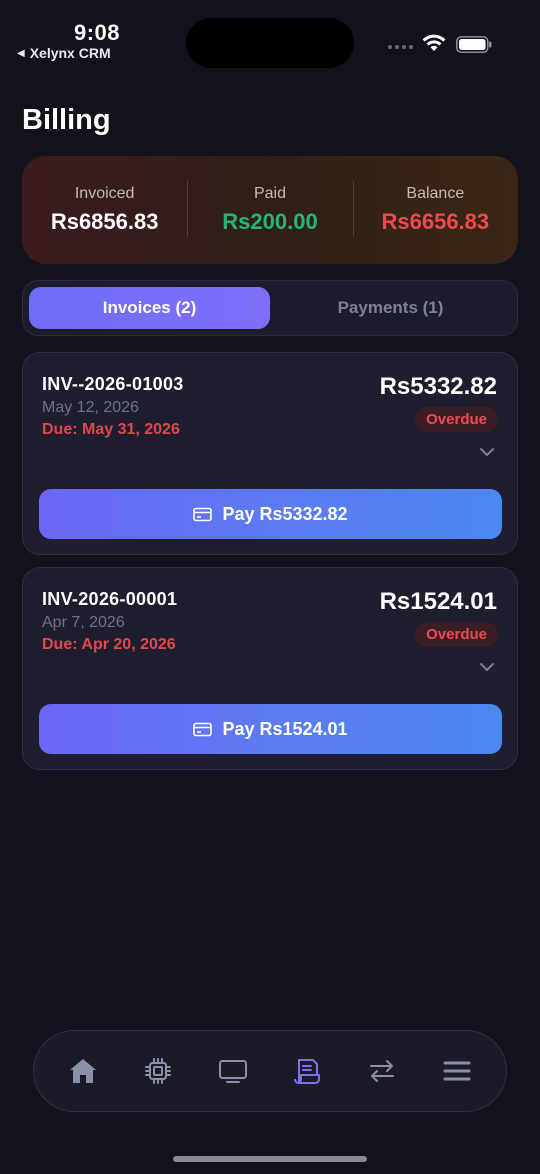 The width and height of the screenshot is (540, 1174). I want to click on nav-screens, so click(233, 1071).